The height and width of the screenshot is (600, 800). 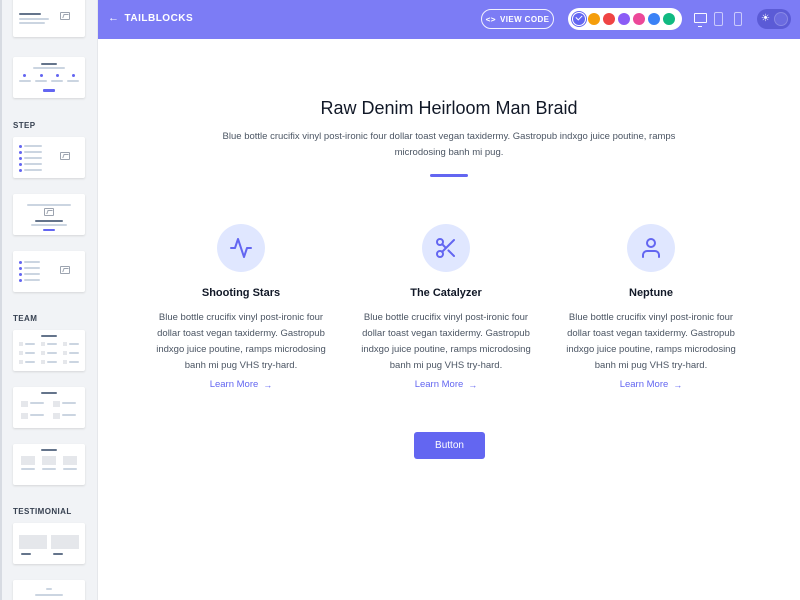 What do you see at coordinates (639, 19) in the screenshot?
I see `color-swatch-pink` at bounding box center [639, 19].